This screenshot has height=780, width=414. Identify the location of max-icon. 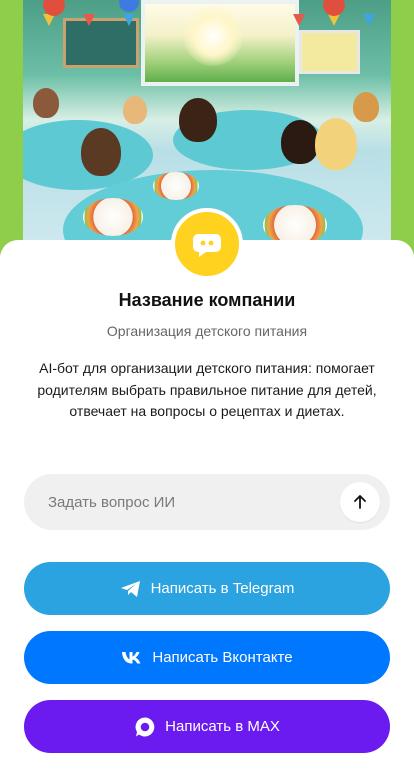
(145, 727).